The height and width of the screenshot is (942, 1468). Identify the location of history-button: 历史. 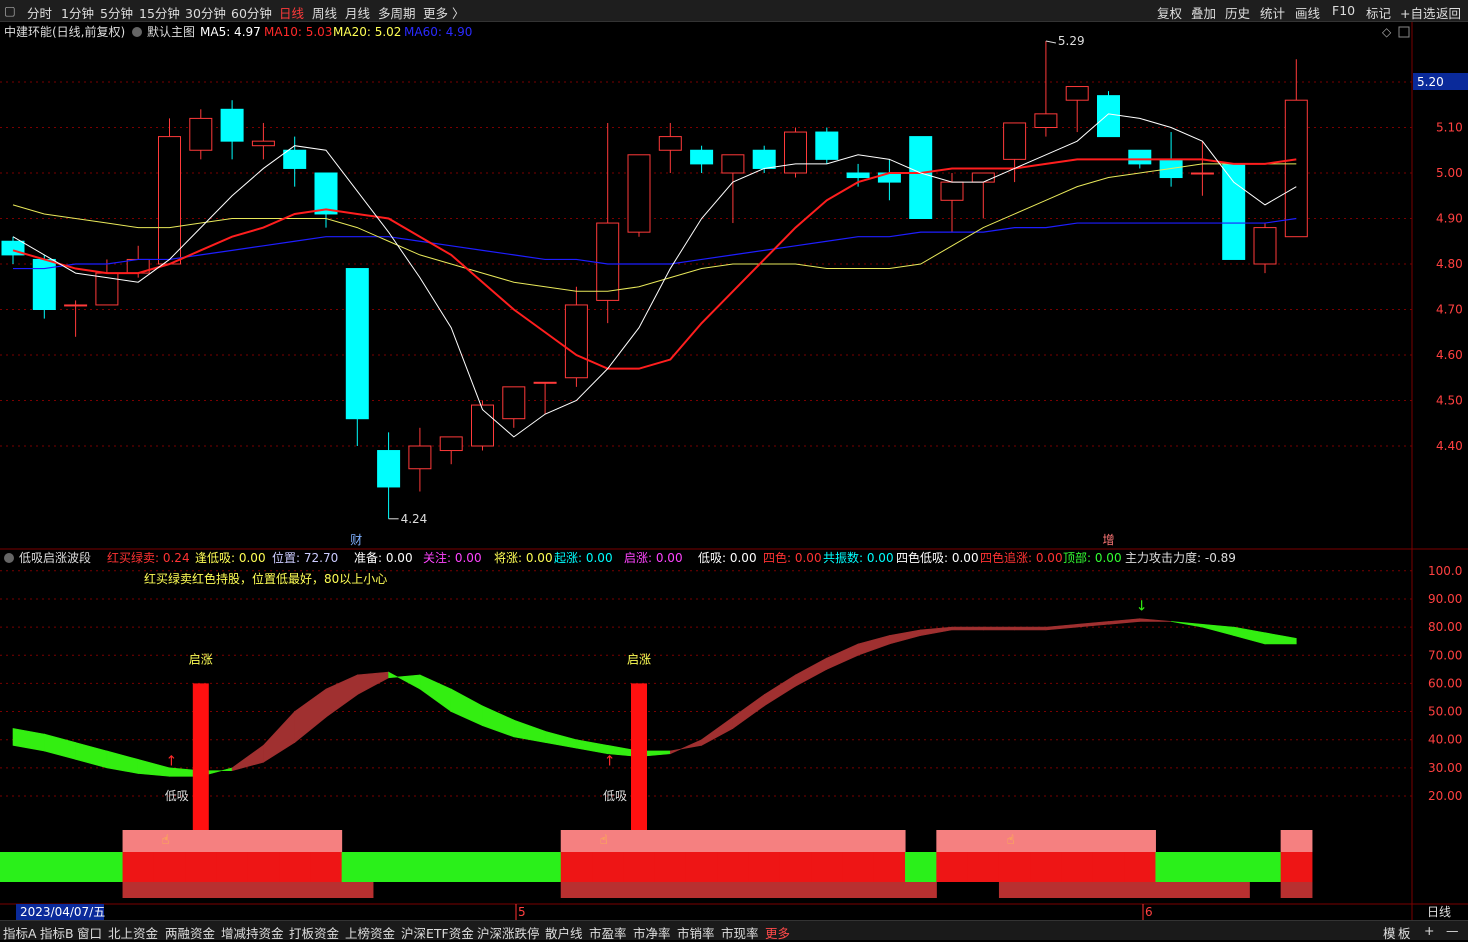
(1237, 12).